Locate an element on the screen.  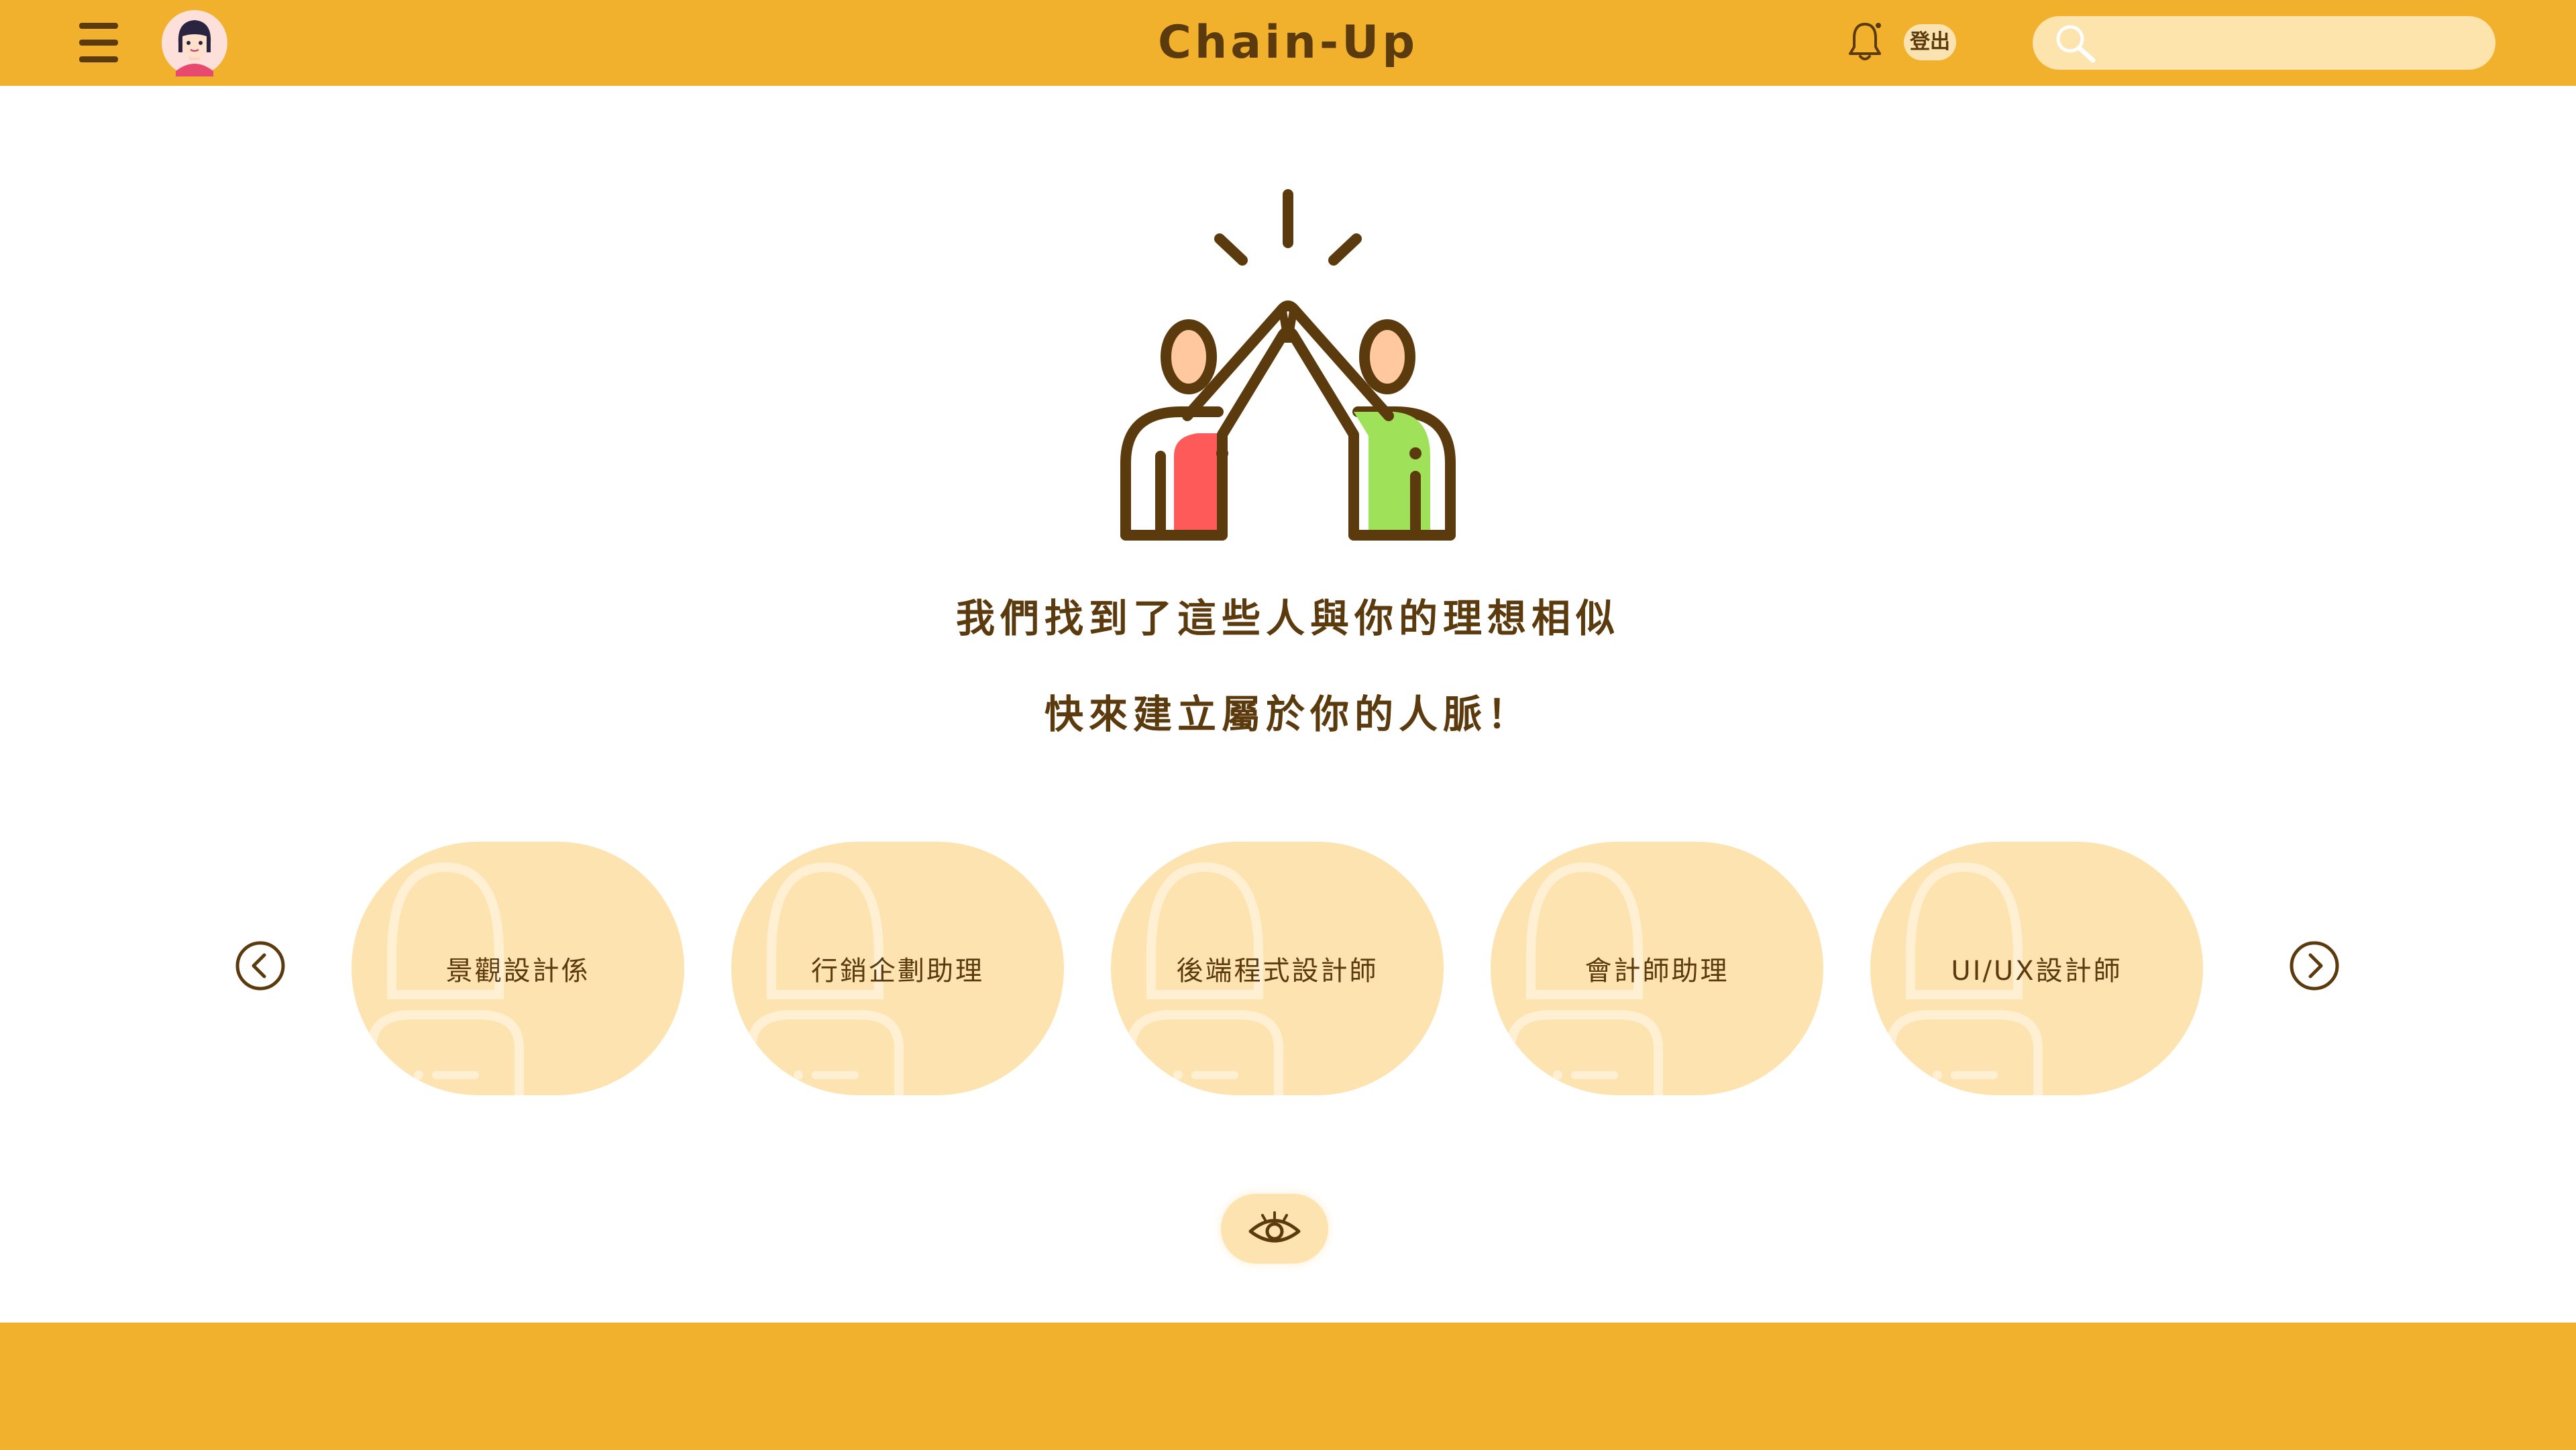
eye-icon is located at coordinates (1274, 1227).